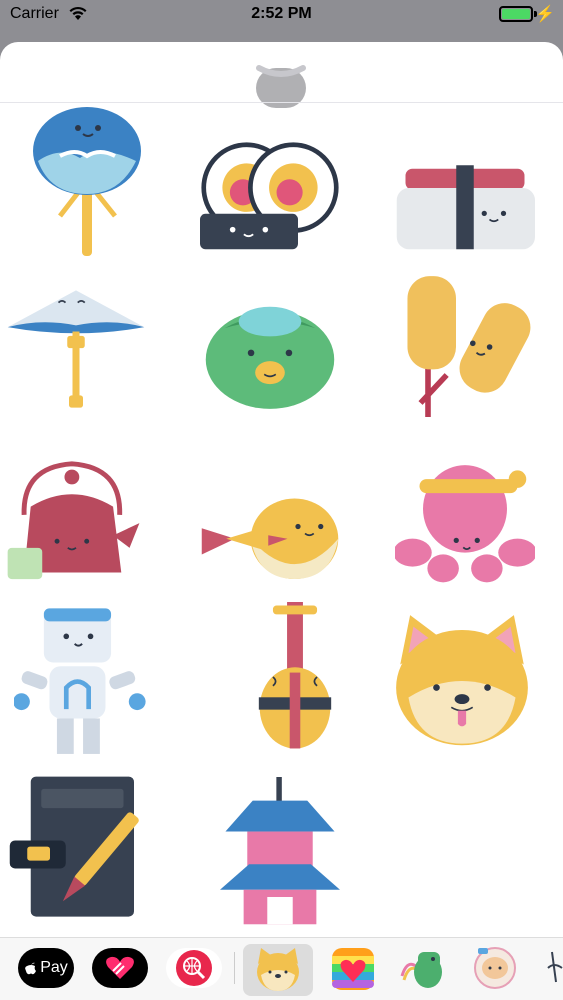  Describe the element at coordinates (280, 852) in the screenshot. I see `pagoda-sticker` at that location.